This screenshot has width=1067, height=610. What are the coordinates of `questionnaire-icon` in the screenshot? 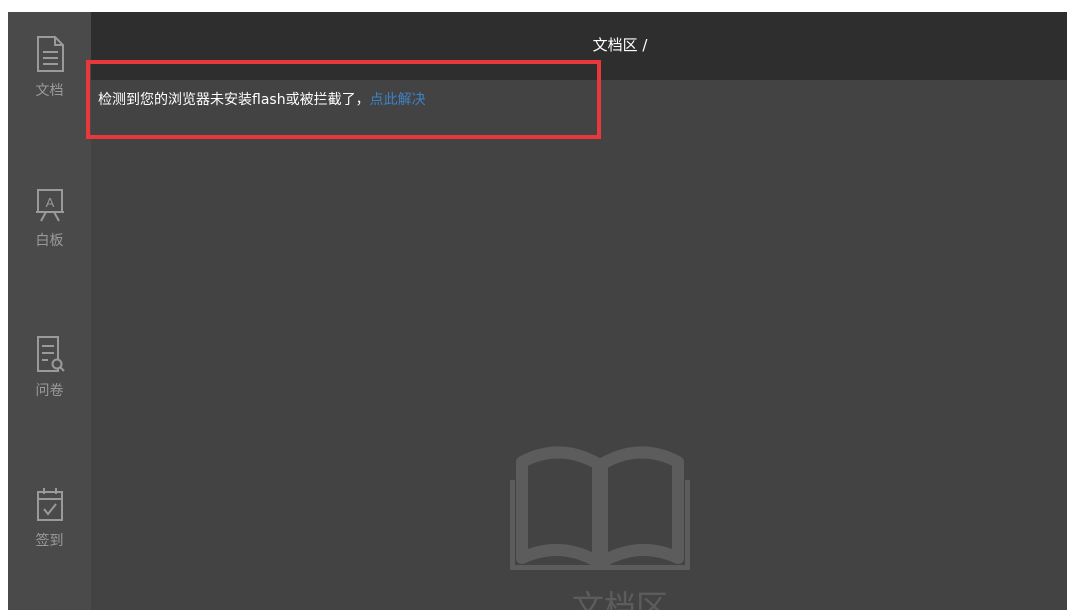 It's located at (50, 354).